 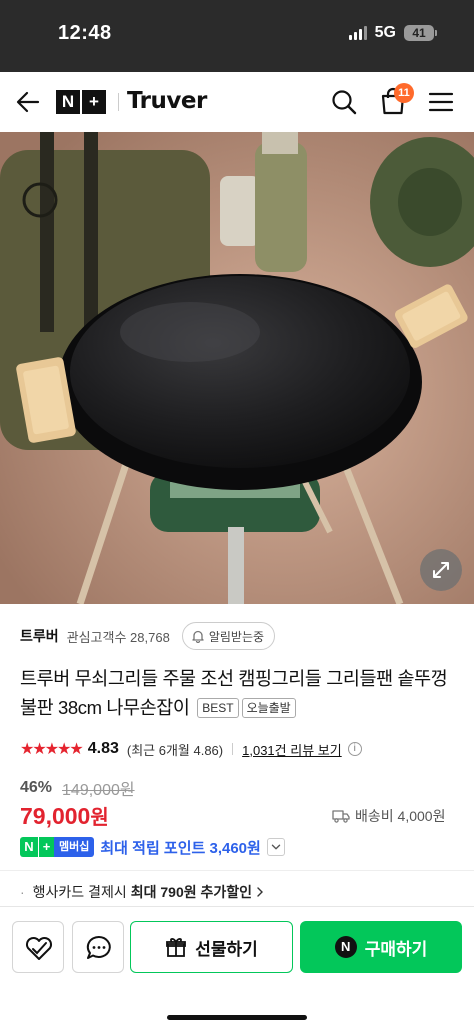 I want to click on sale-price-value: 79,000, so click(x=55, y=816).